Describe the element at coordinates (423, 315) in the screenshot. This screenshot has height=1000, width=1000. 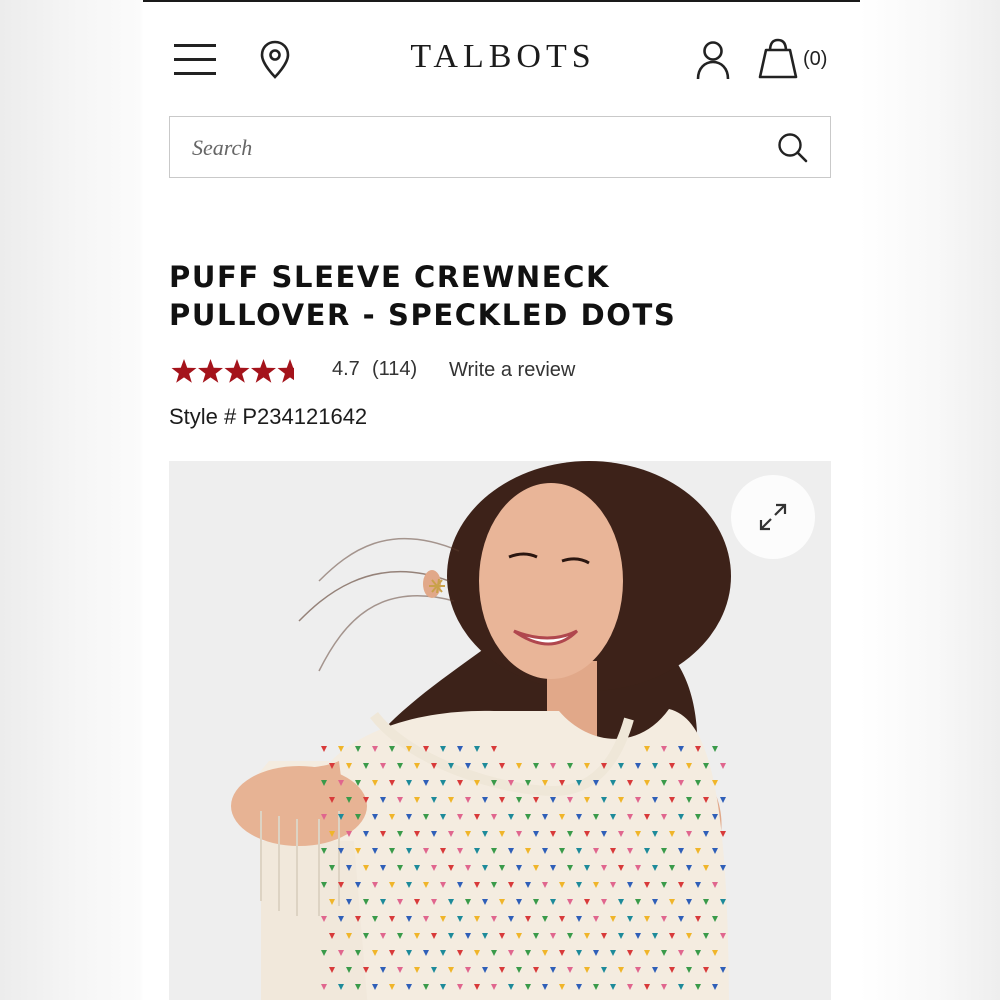
I see `product-title-line2: PULLOVER - SPECKLED DOTS` at that location.